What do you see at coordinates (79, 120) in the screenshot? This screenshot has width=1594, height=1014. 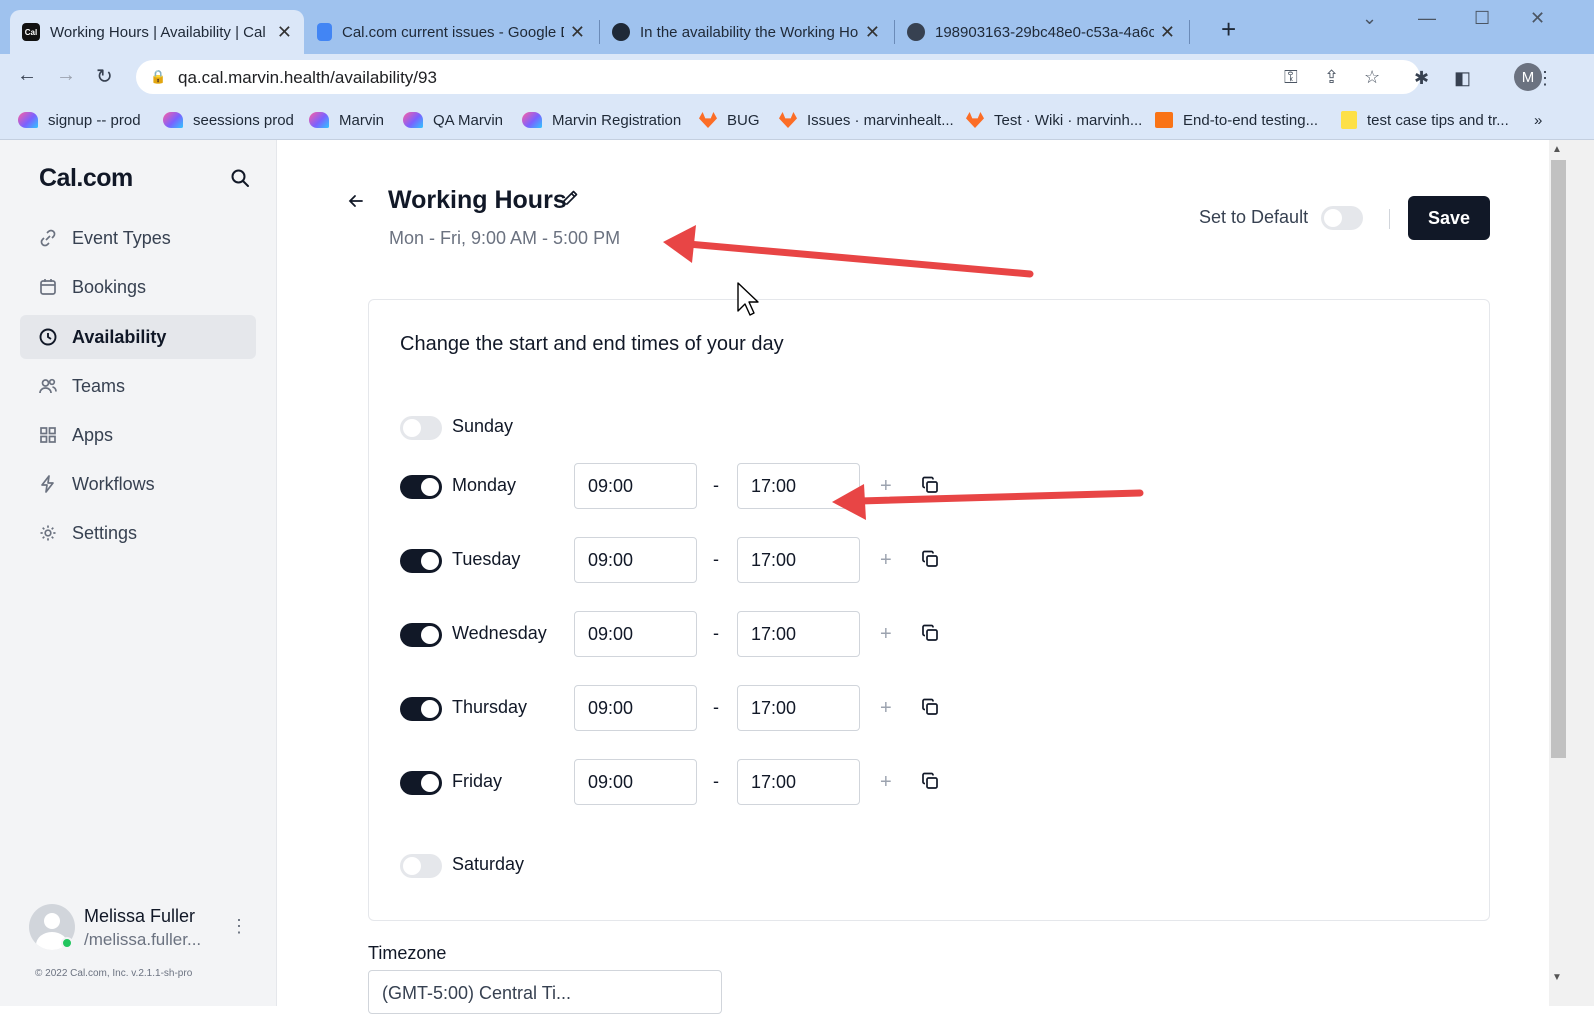 I see `bookmark-item: signup -- prod` at bounding box center [79, 120].